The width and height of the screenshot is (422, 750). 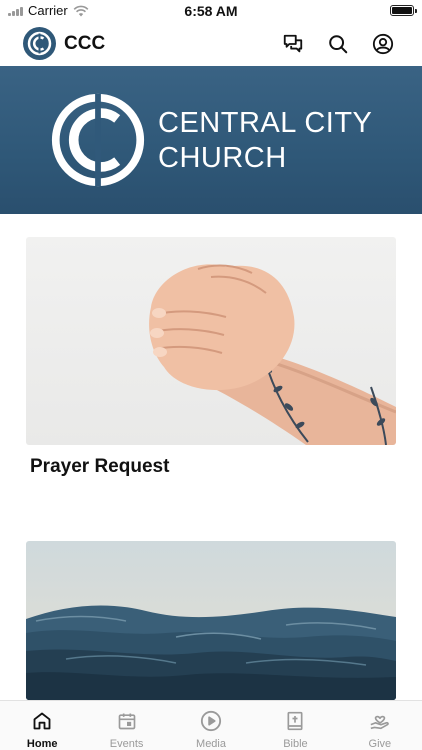 I want to click on church-logo-icon, so click(x=39, y=43).